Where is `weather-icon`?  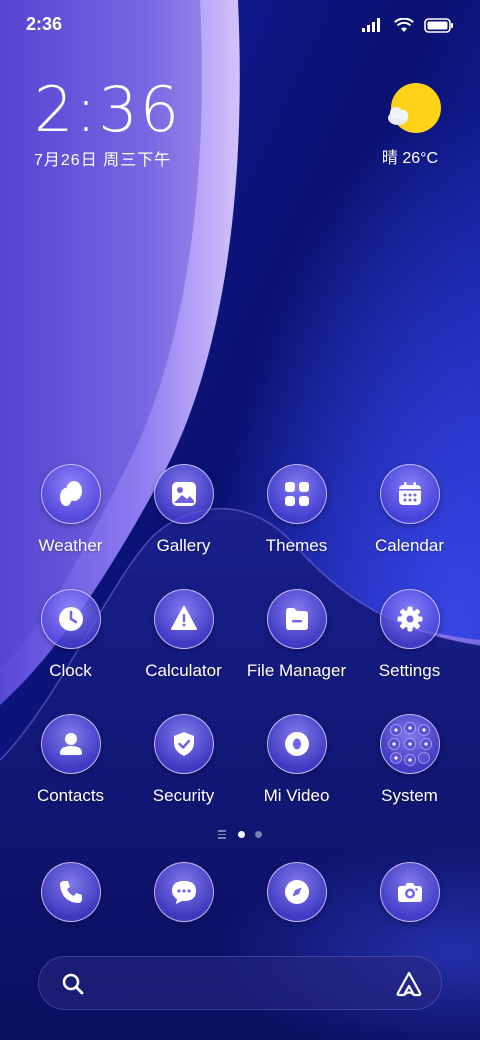
weather-icon is located at coordinates (70, 493).